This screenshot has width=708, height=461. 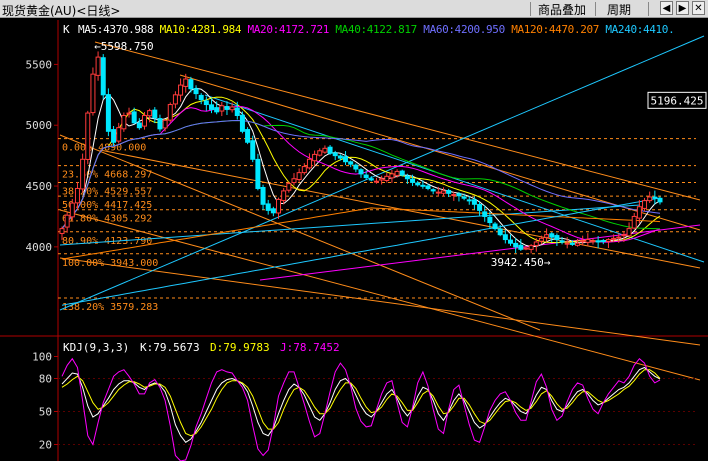 What do you see at coordinates (124, 46) in the screenshot?
I see `high-price-marker: ←5598.750` at bounding box center [124, 46].